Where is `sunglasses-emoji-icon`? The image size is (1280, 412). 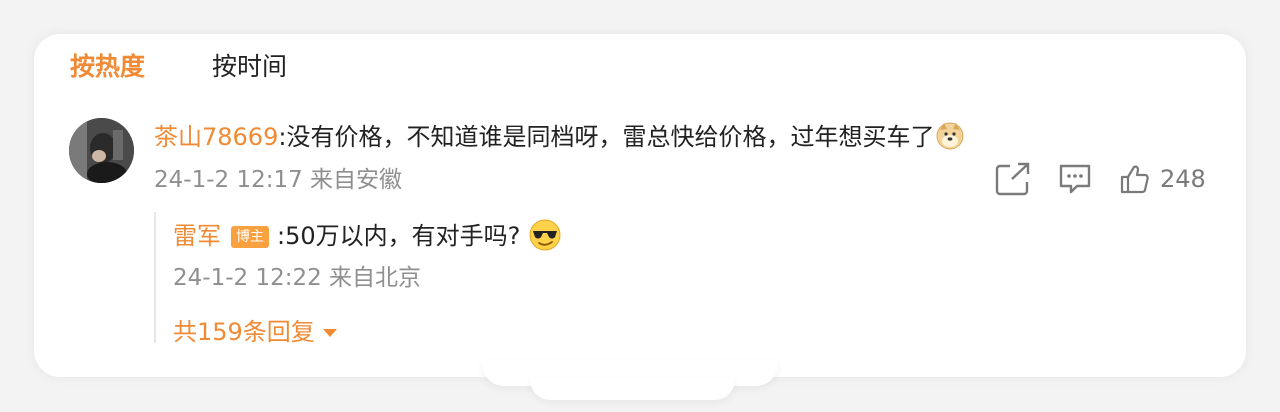 sunglasses-emoji-icon is located at coordinates (545, 235).